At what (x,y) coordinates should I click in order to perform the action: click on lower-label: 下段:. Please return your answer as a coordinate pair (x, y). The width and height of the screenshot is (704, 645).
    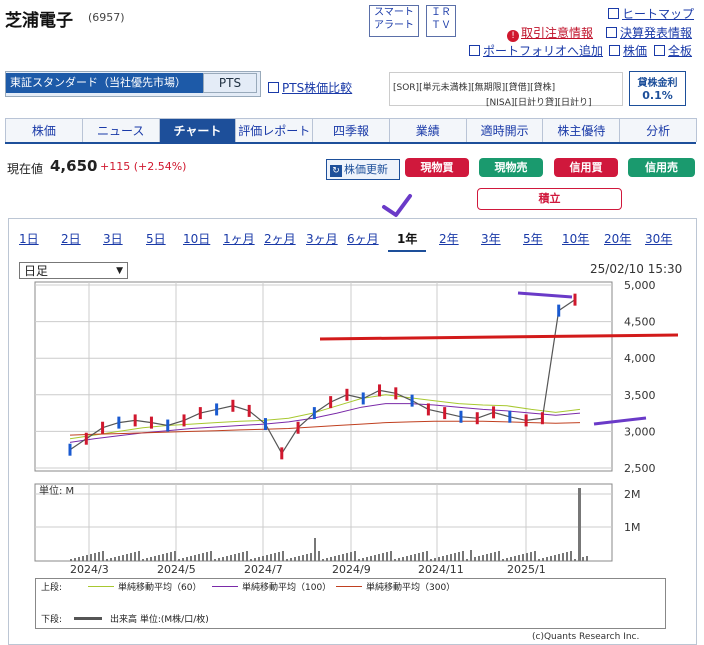
    Looking at the image, I should click on (52, 620).